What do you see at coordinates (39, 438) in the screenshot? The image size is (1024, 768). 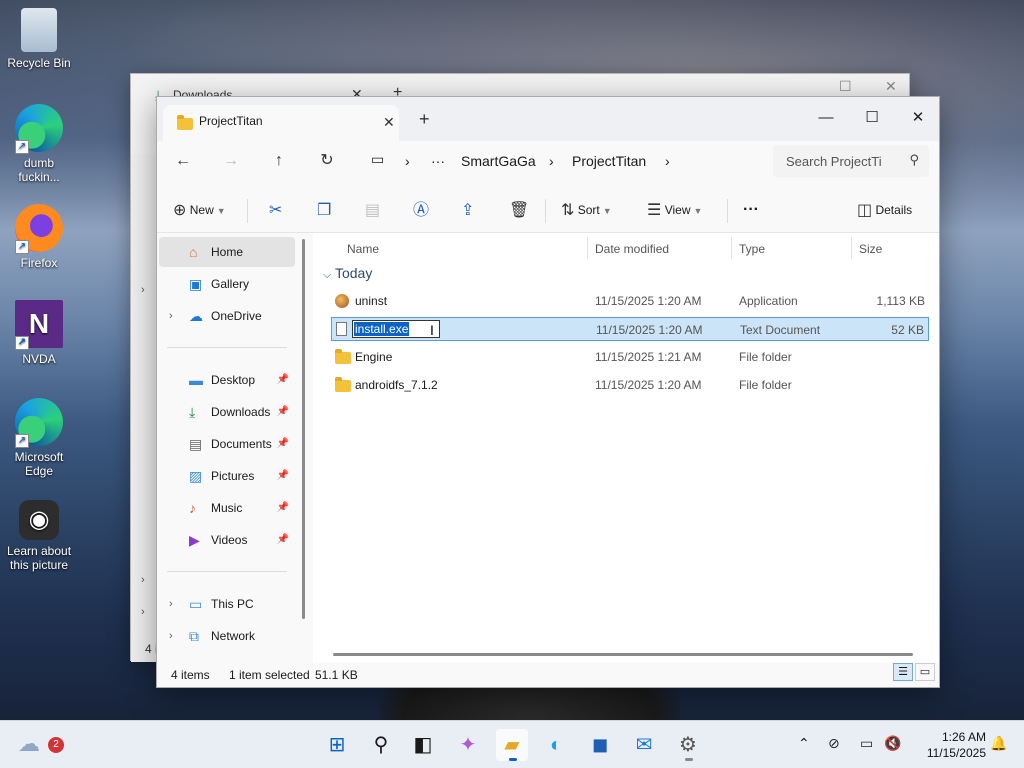 I see `desktop-icon-edge: ↗ Microsoft Edge` at bounding box center [39, 438].